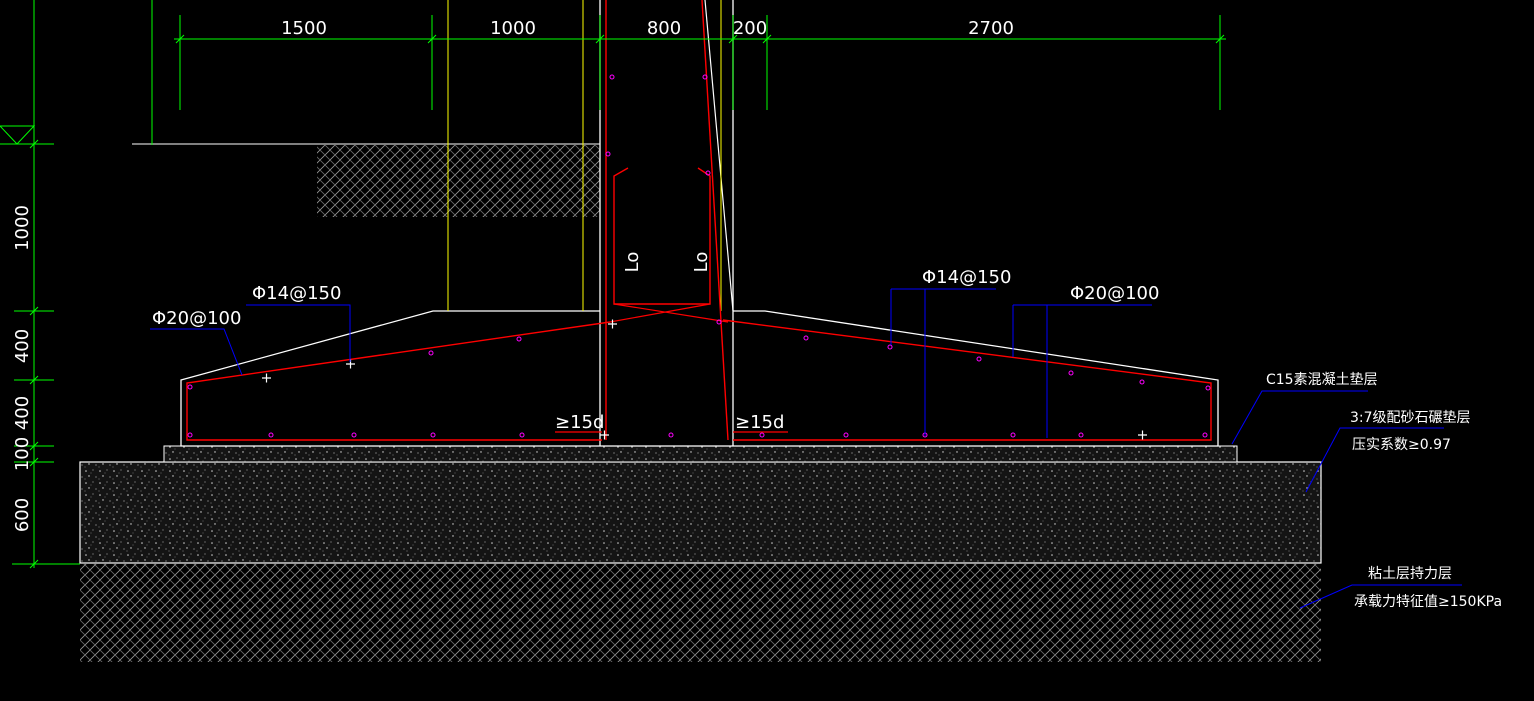  Describe the element at coordinates (991, 28) in the screenshot. I see `dim-top-2700: 2700` at that location.